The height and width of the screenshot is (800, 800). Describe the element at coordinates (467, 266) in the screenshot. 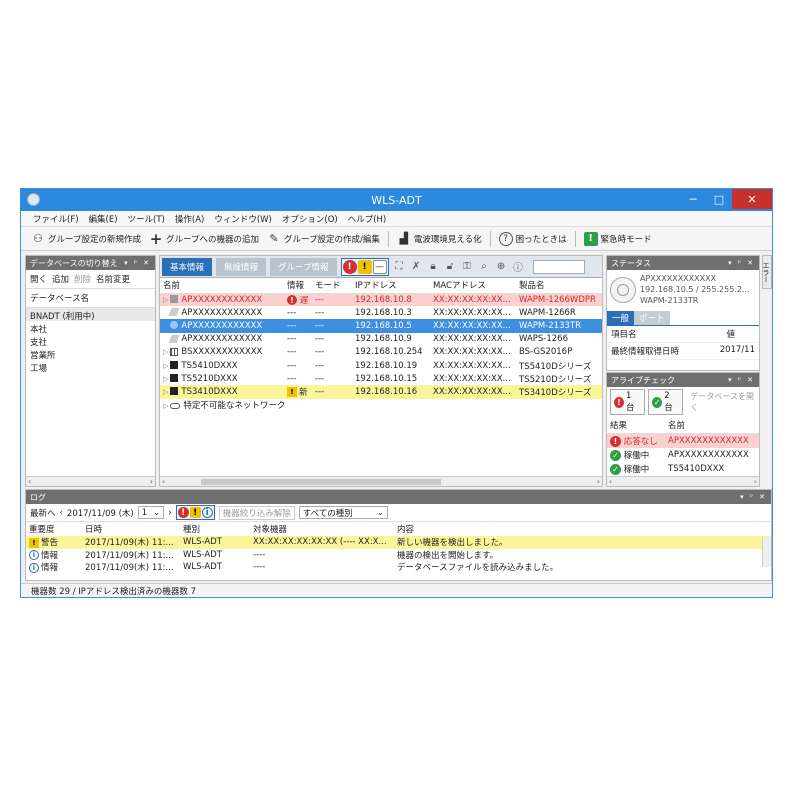

I see `key-icon: ⚿` at that location.